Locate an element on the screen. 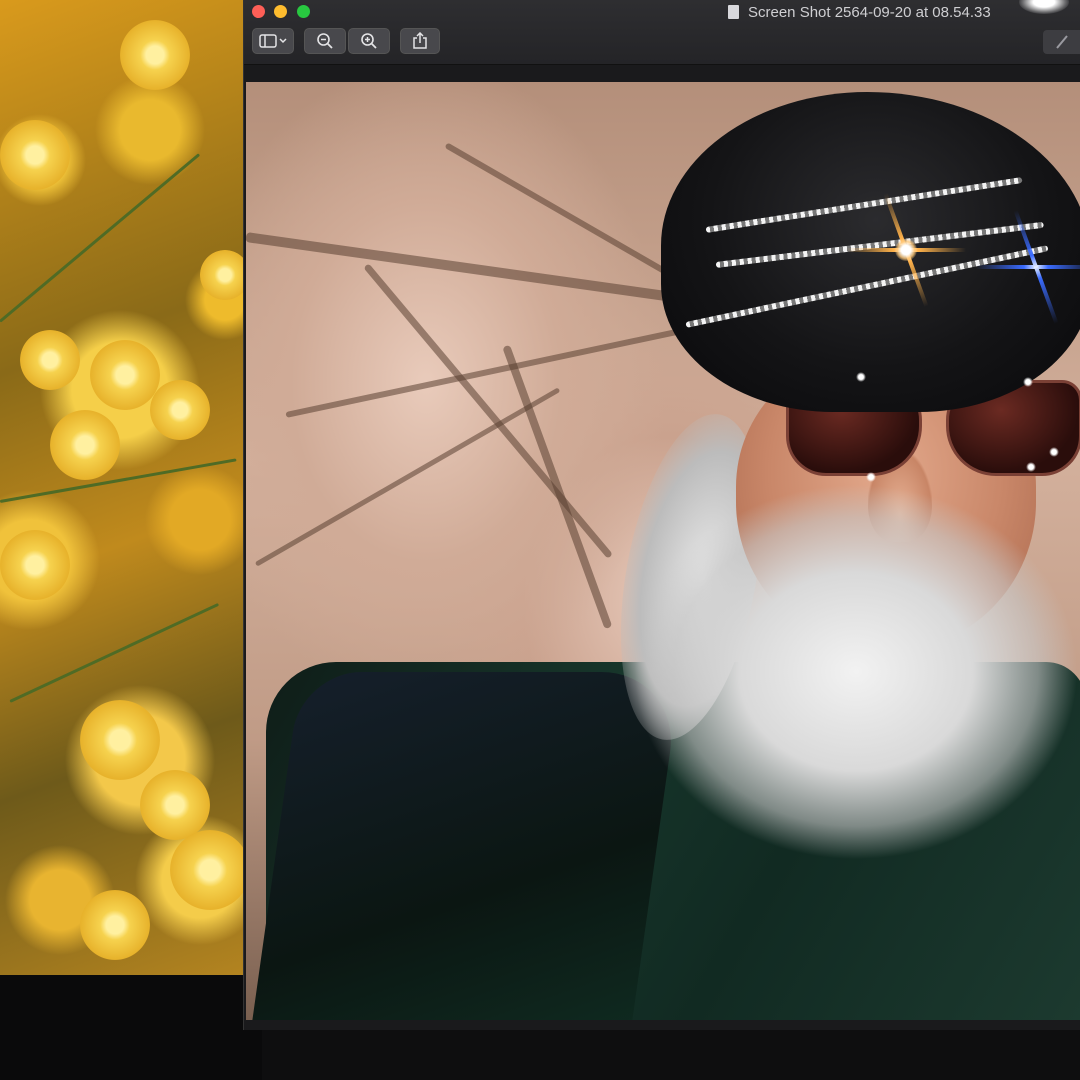 This screenshot has height=1080, width=1080. zoom-out-icon is located at coordinates (325, 41).